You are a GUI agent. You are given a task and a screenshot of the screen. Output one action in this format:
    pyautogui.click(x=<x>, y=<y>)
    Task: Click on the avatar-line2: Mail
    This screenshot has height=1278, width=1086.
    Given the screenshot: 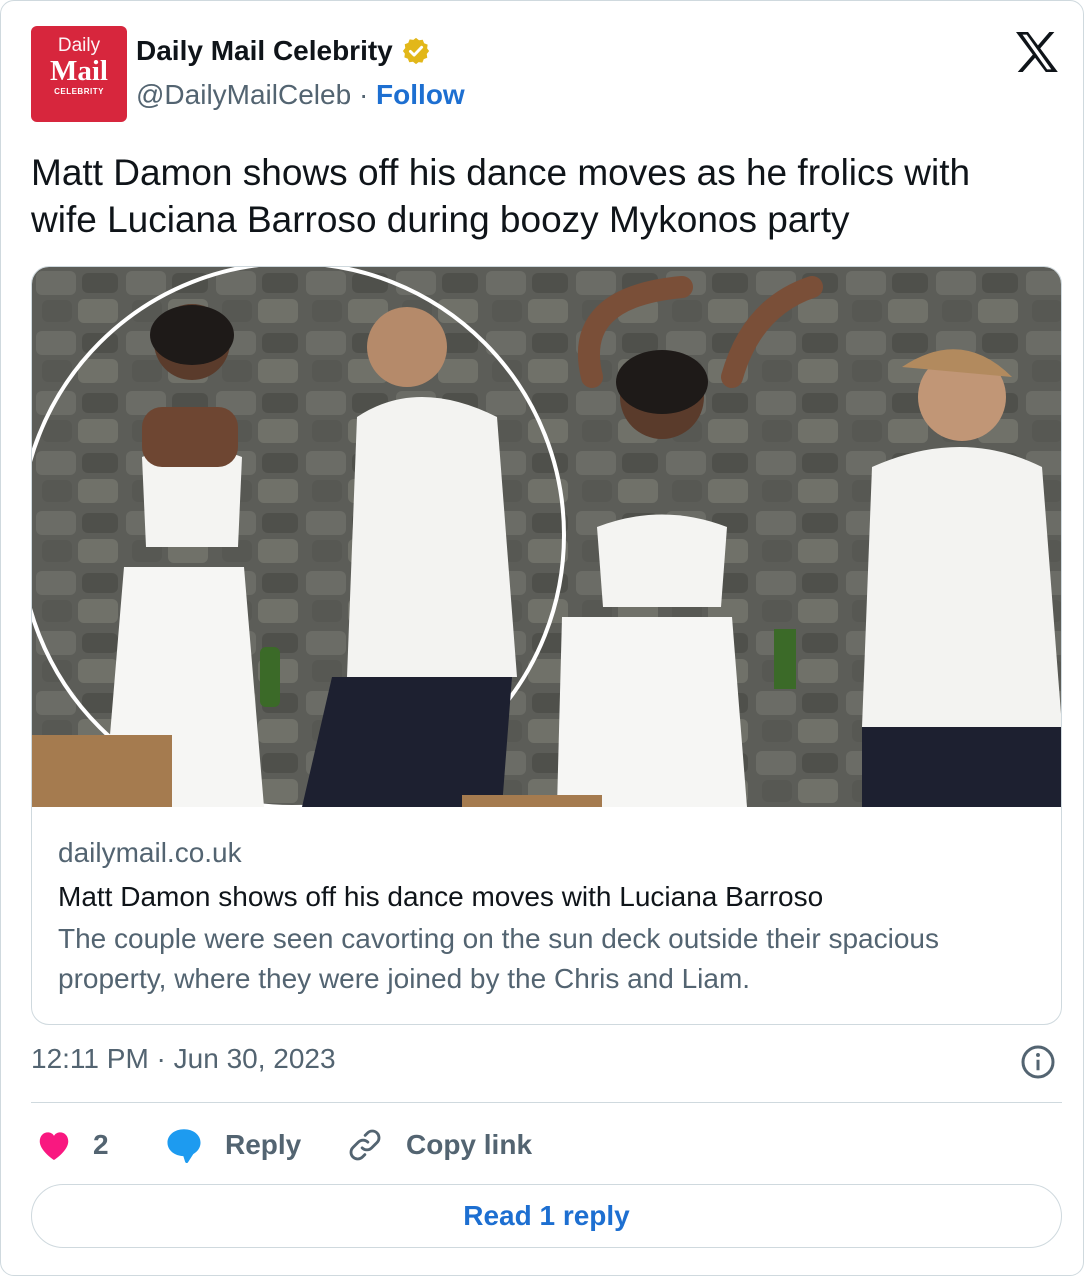 What is the action you would take?
    pyautogui.click(x=79, y=71)
    